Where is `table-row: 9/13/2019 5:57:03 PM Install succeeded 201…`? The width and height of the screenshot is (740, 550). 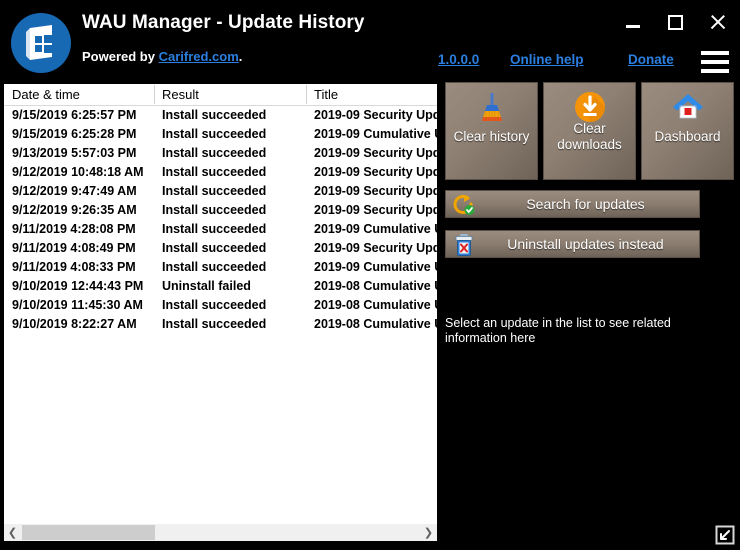 table-row: 9/13/2019 5:57:03 PM Install succeeded 201… is located at coordinates (220, 153).